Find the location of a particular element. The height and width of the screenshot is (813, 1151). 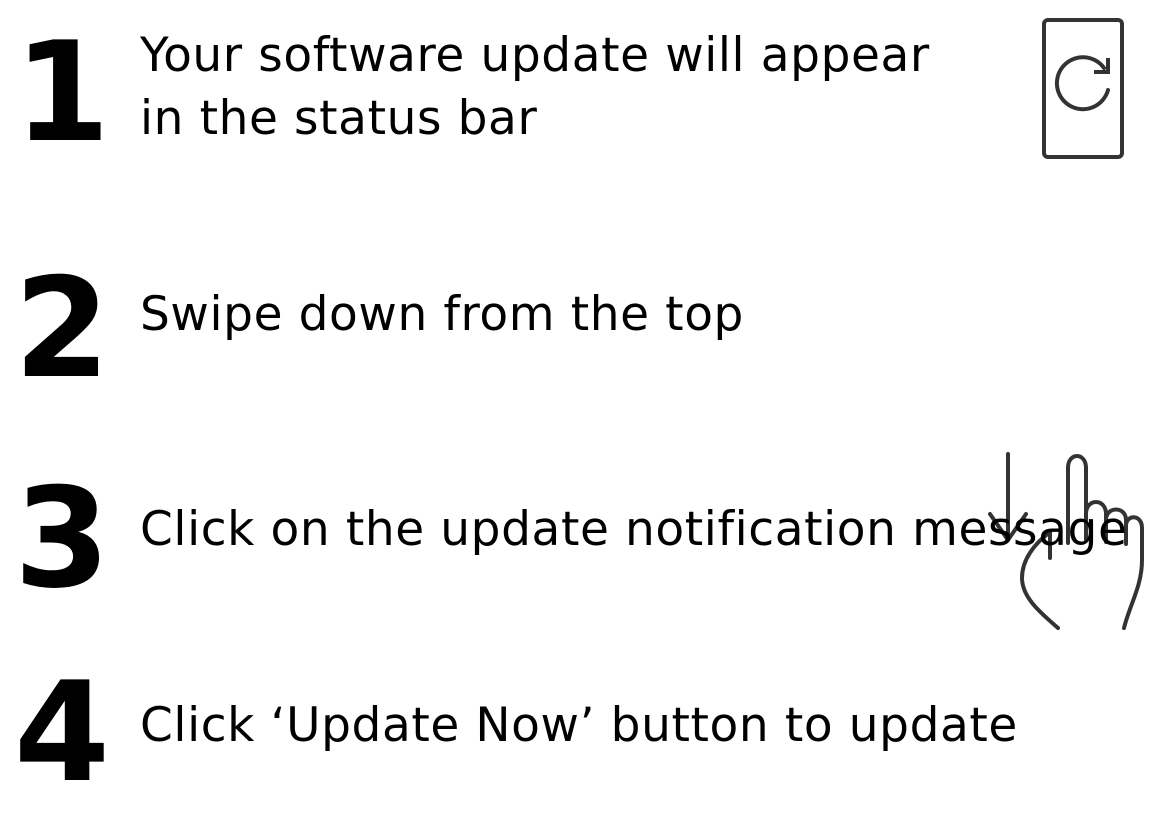

step-instruction-line: Click ‘Update Now’ button to update is located at coordinates (579, 725).